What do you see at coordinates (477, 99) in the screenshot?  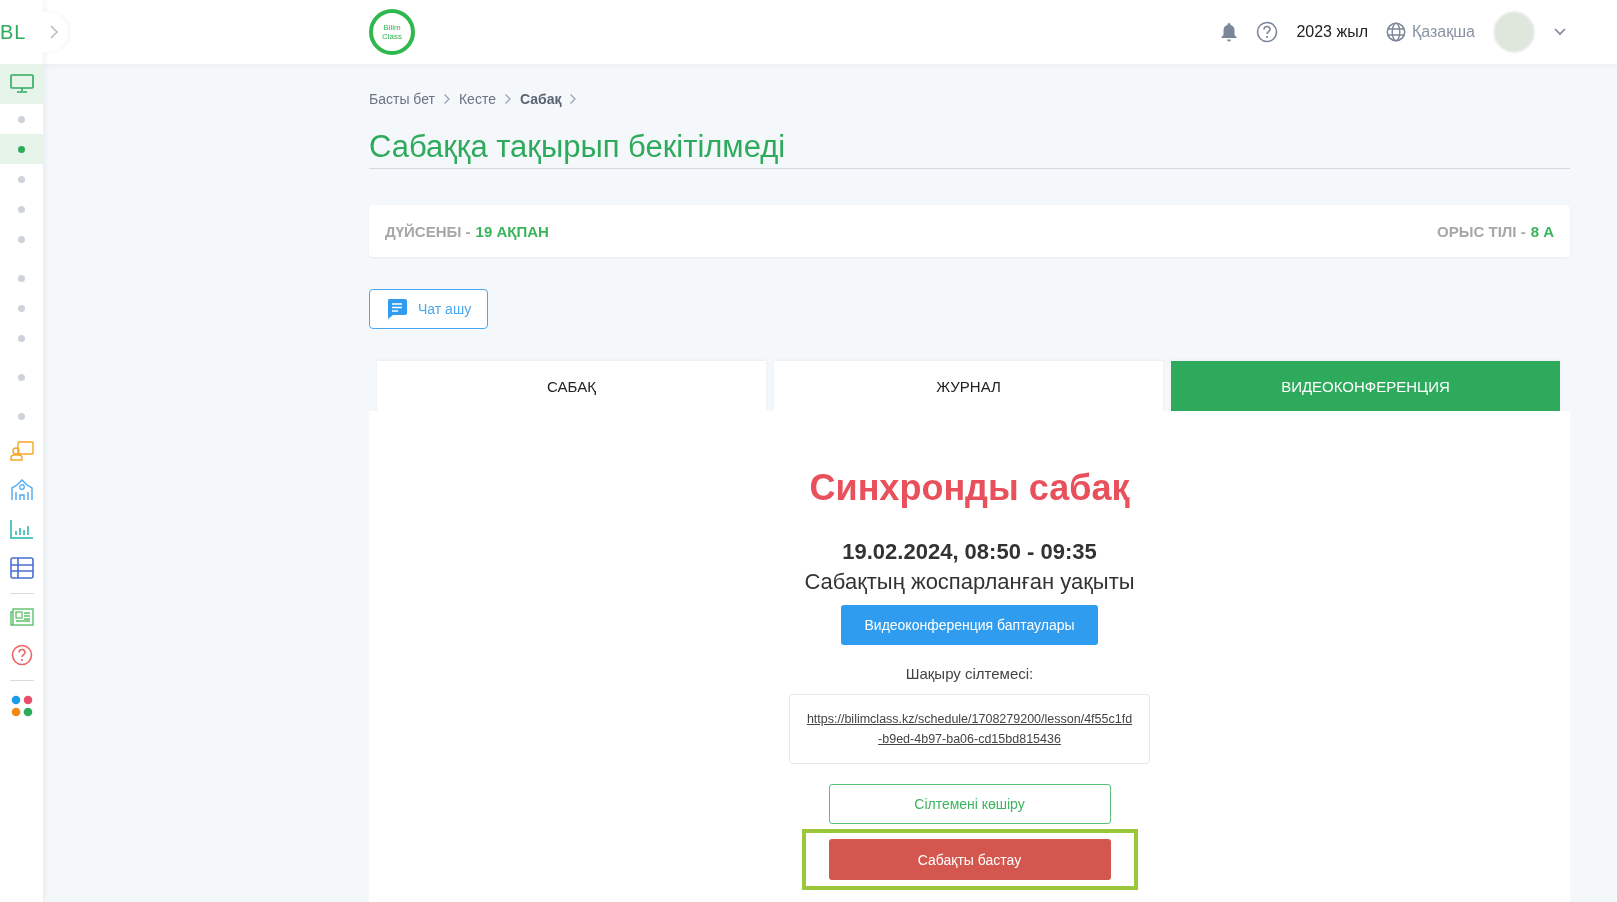 I see `breadcrumb-link: Кесте` at bounding box center [477, 99].